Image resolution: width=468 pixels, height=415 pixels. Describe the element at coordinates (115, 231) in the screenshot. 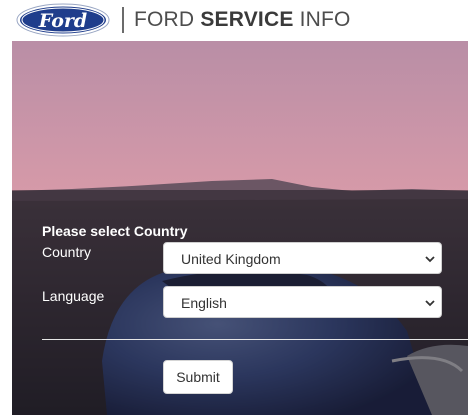

I see `panel-heading: Please select Country` at that location.